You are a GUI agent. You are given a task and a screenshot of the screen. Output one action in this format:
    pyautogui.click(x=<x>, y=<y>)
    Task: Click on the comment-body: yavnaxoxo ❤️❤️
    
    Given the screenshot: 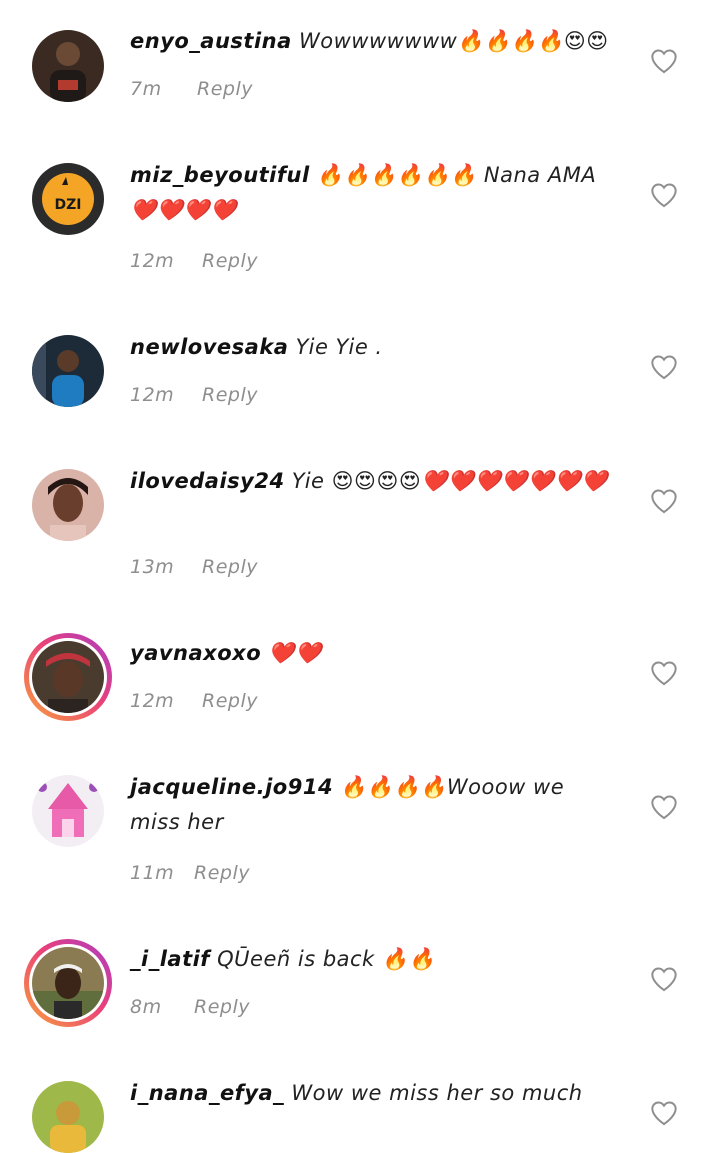 What is the action you would take?
    pyautogui.click(x=375, y=653)
    